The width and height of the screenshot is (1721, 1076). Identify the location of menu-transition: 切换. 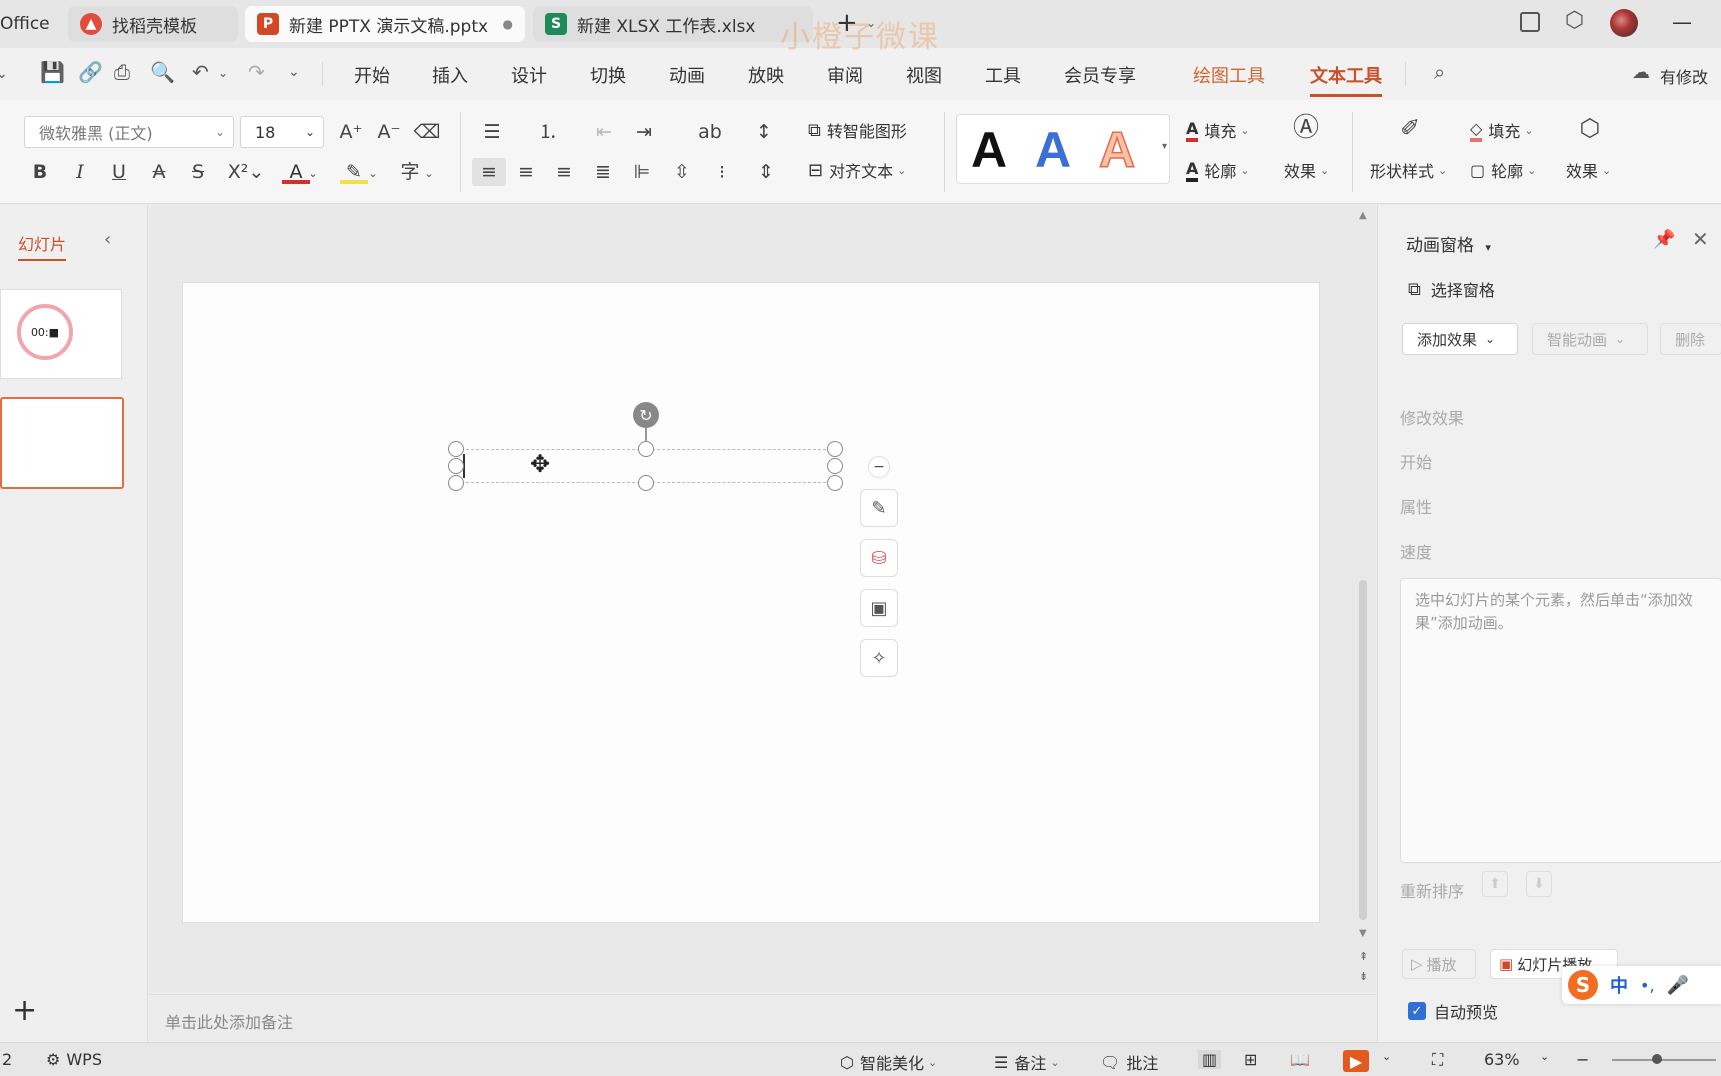
(608, 75).